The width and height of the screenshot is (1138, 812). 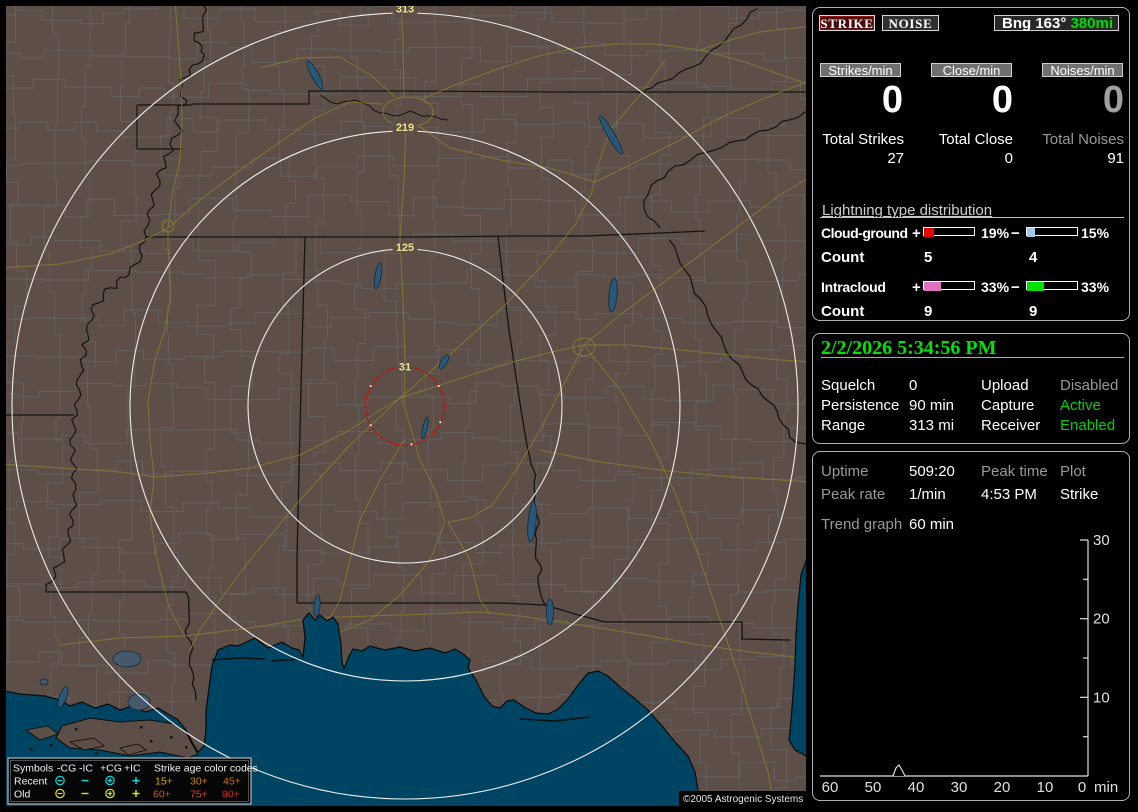 What do you see at coordinates (873, 787) in the screenshot?
I see `svg-text: 50` at bounding box center [873, 787].